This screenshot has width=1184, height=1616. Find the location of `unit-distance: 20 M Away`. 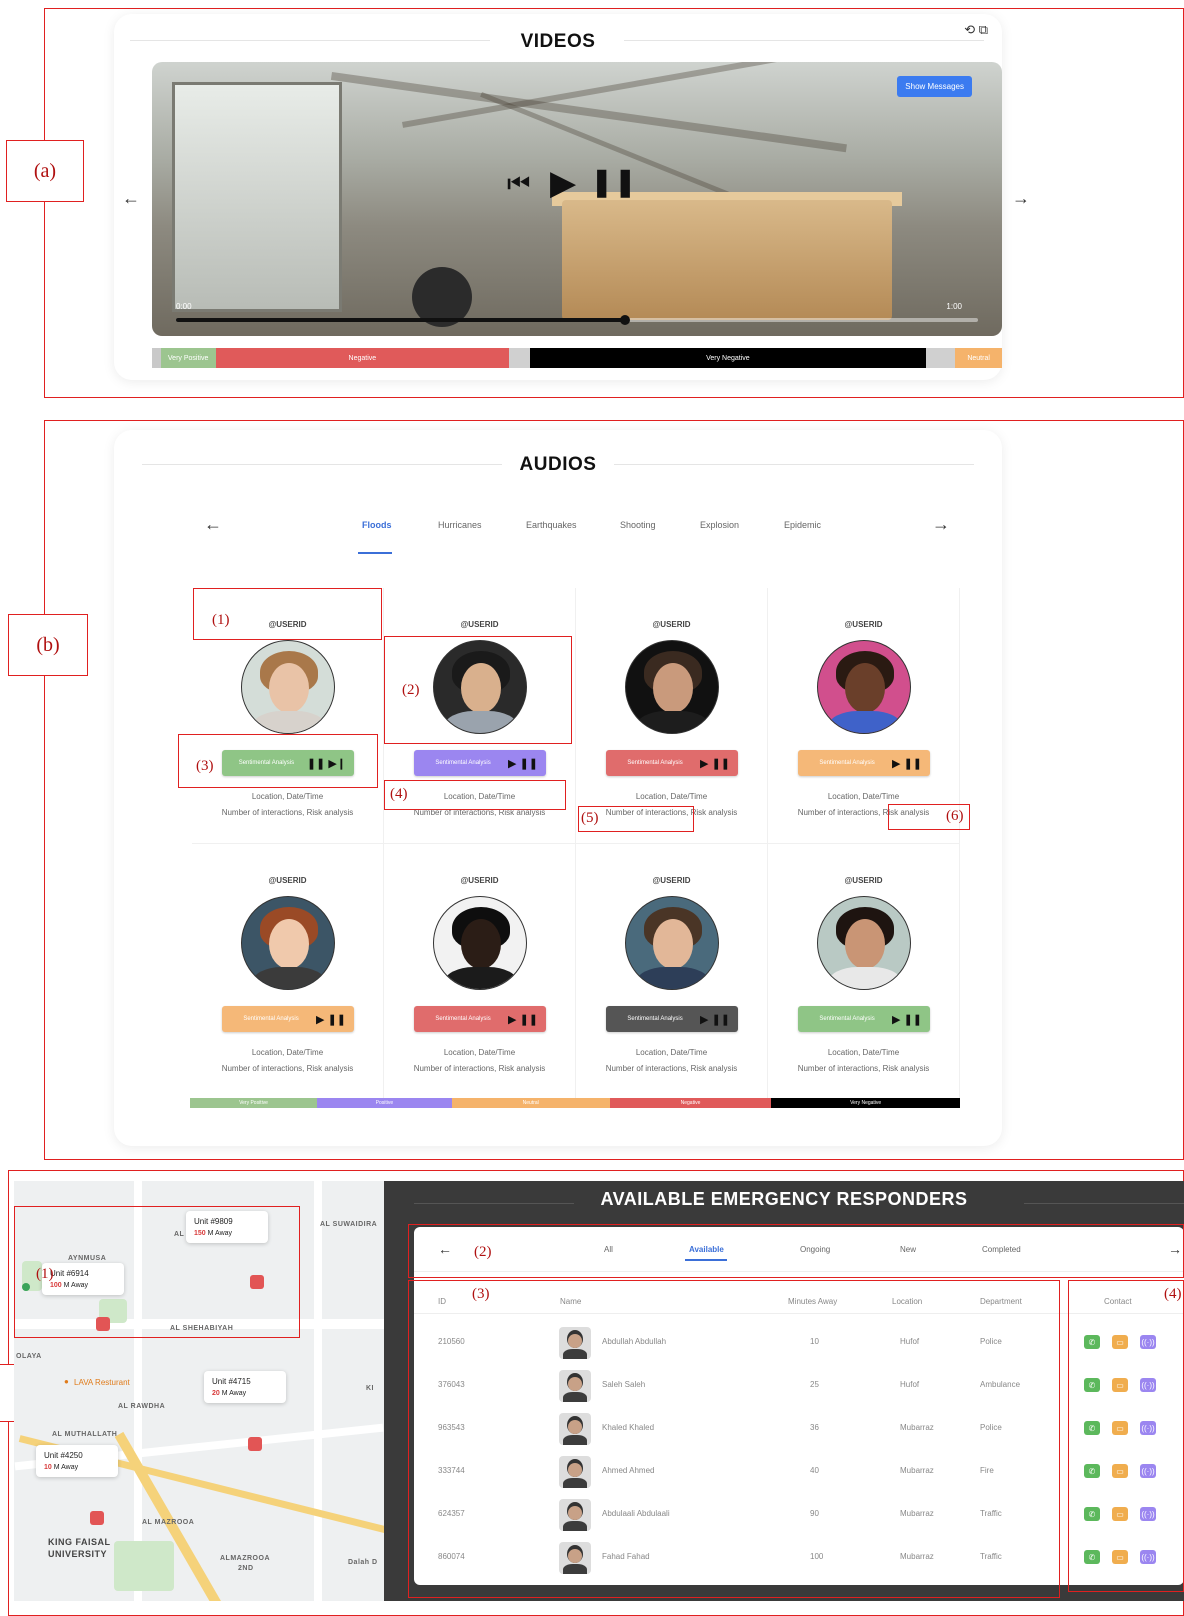

unit-distance: 20 M Away is located at coordinates (229, 1393).